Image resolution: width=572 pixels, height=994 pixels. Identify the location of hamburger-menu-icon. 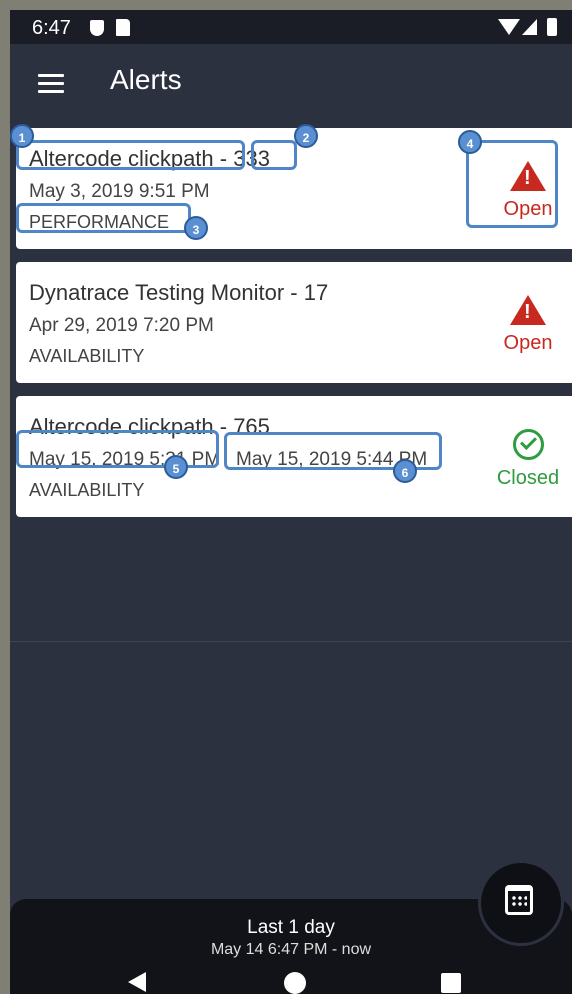
(51, 84).